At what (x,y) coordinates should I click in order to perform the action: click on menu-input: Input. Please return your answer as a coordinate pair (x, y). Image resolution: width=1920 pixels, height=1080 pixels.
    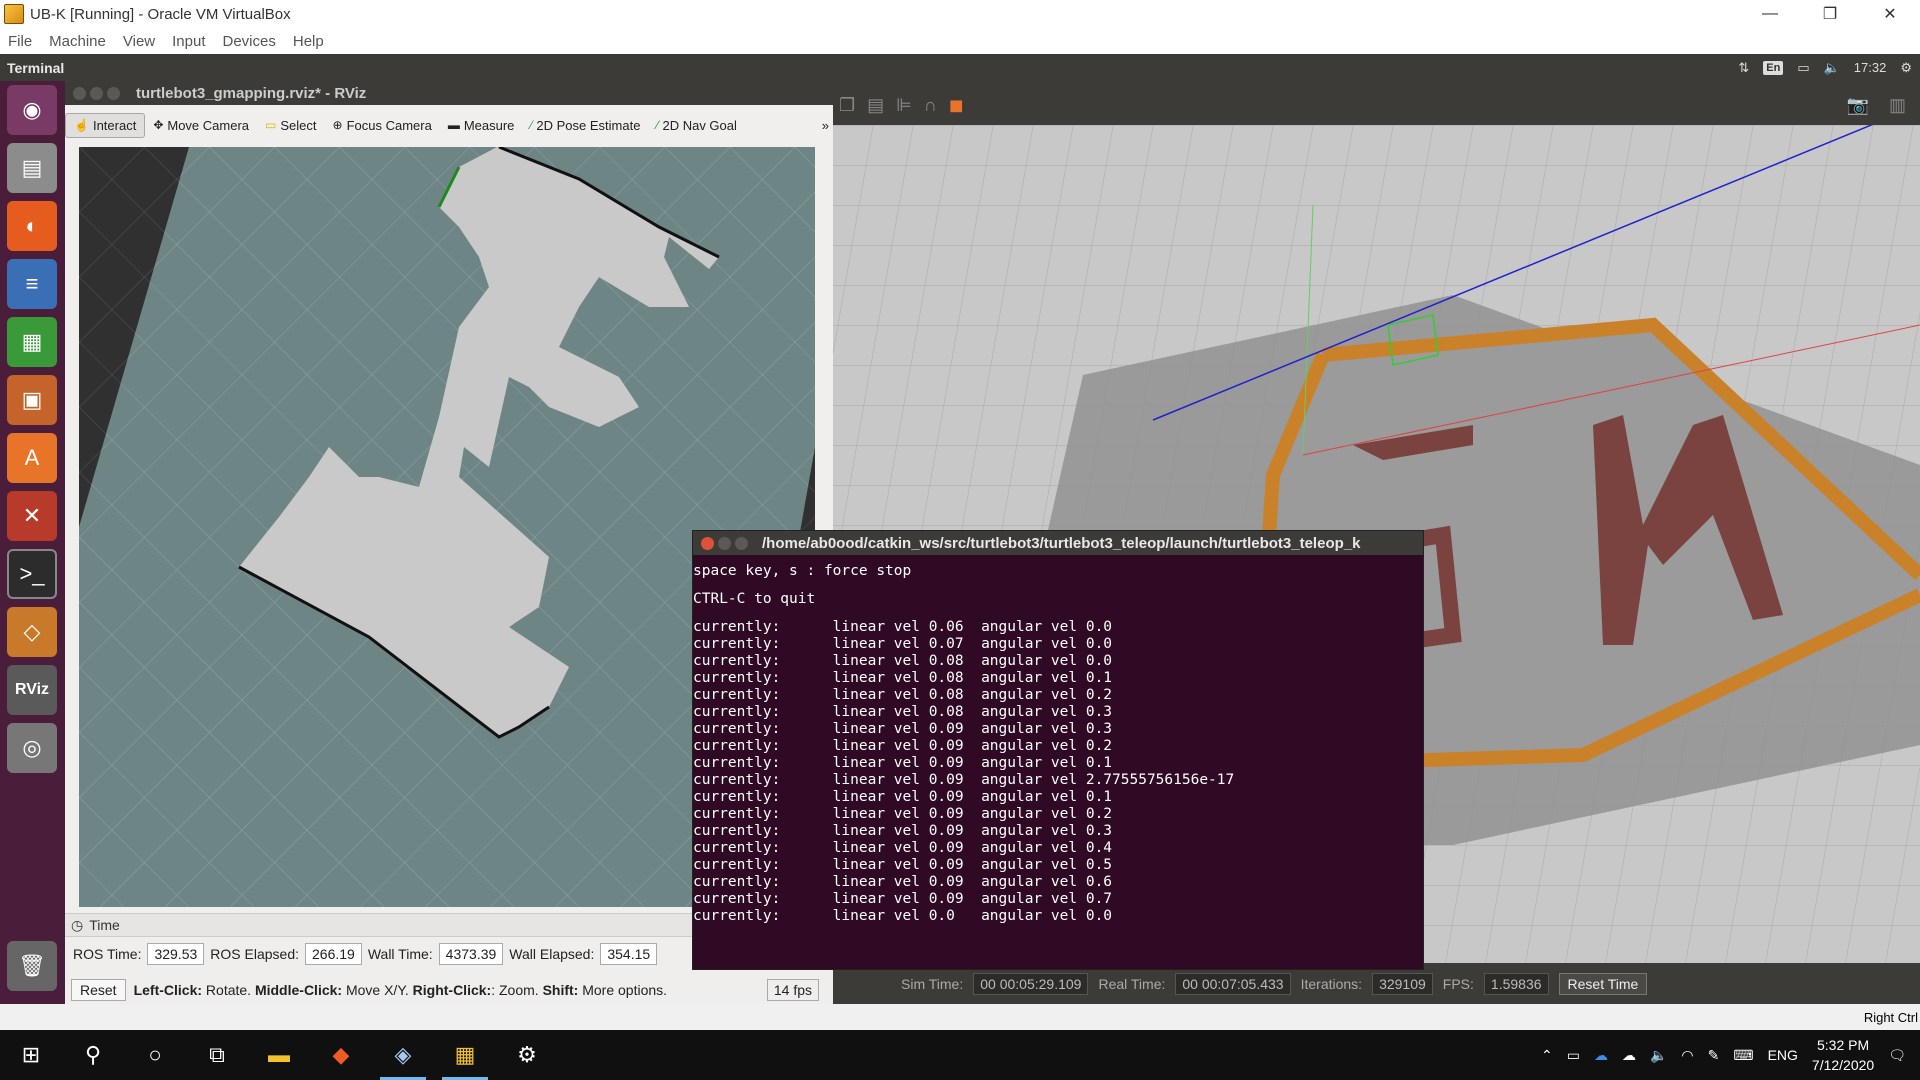
    Looking at the image, I should click on (189, 41).